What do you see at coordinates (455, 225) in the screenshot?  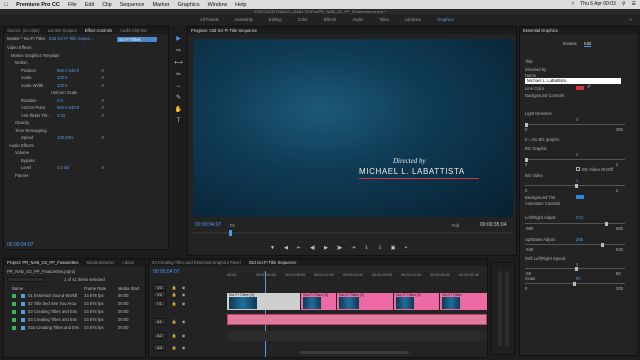 I see `playback-quality-dropdown: Full` at bounding box center [455, 225].